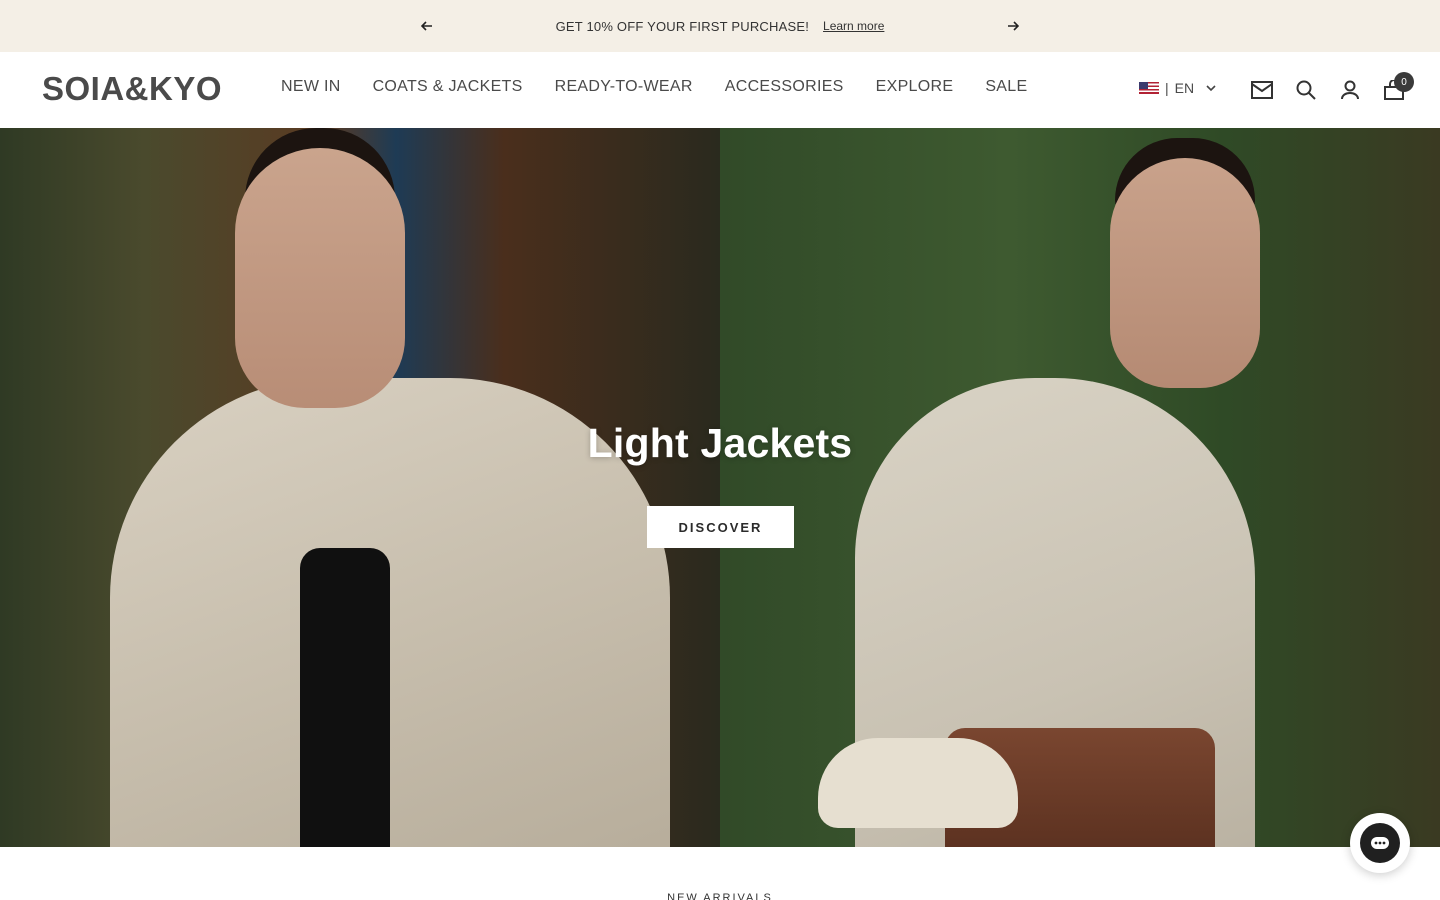 The width and height of the screenshot is (1440, 900). Describe the element at coordinates (720, 527) in the screenshot. I see `discover-button: DISCOVER` at that location.